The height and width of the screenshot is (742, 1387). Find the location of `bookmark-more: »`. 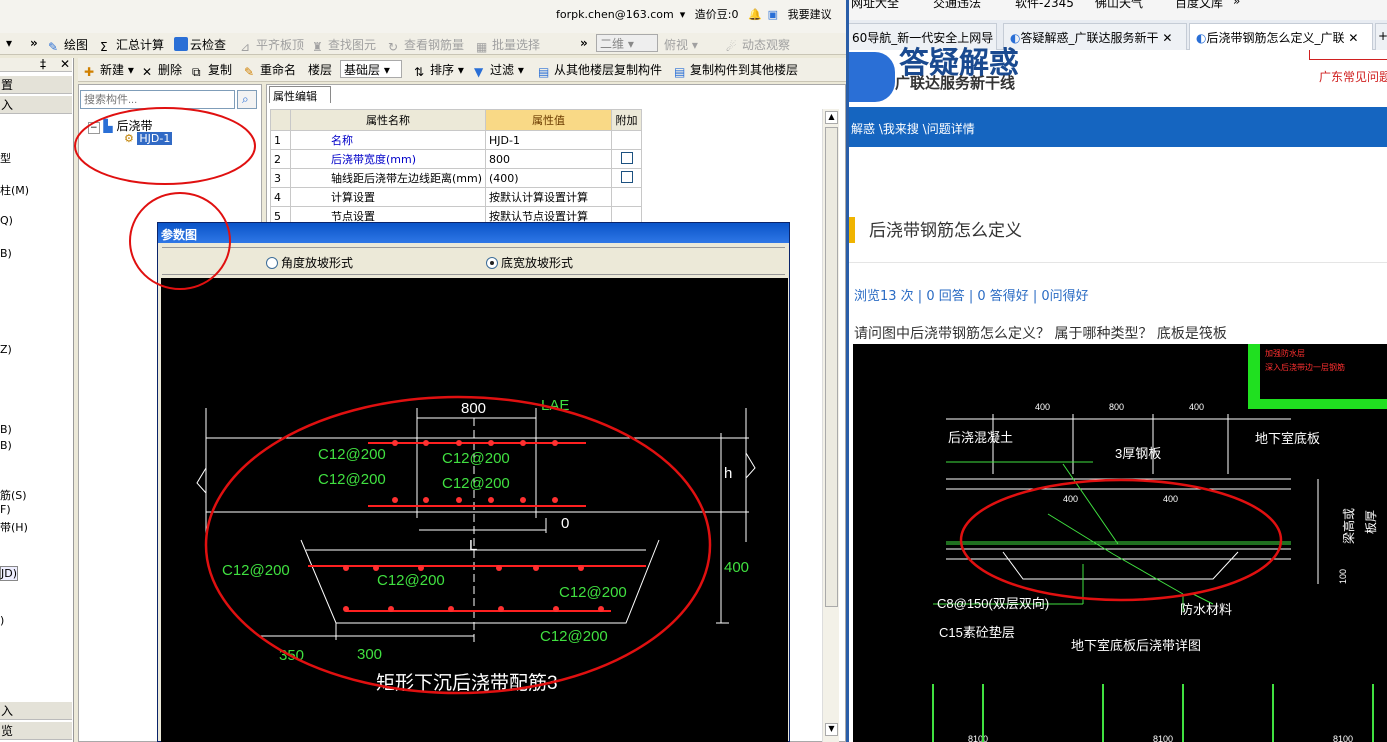

bookmark-more: » is located at coordinates (1236, 4).